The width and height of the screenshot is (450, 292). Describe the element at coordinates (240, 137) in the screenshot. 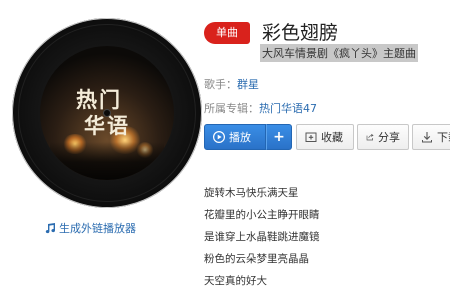

I see `play-label: 播放` at that location.